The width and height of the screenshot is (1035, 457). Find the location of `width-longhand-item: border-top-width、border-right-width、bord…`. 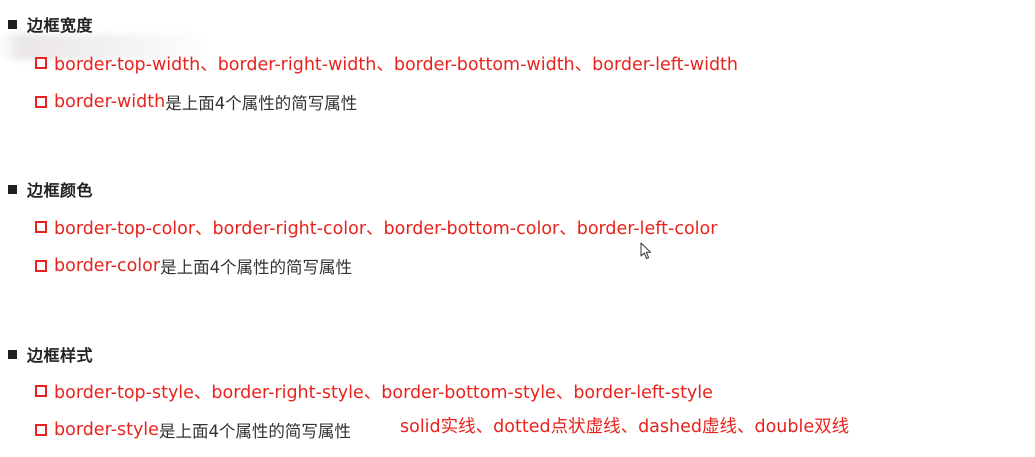

width-longhand-item: border-top-width、border-right-width、bord… is located at coordinates (386, 63).